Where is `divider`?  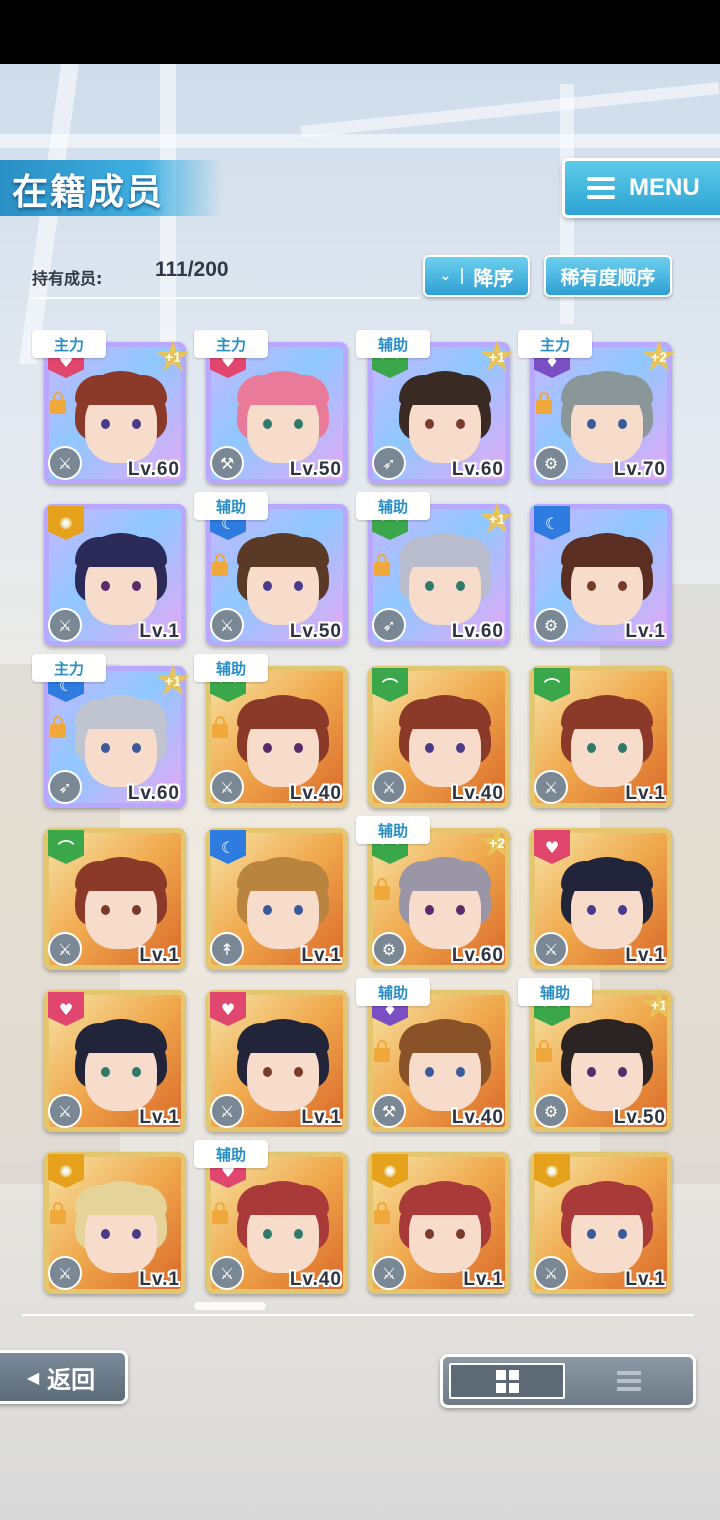 divider is located at coordinates (358, 1315).